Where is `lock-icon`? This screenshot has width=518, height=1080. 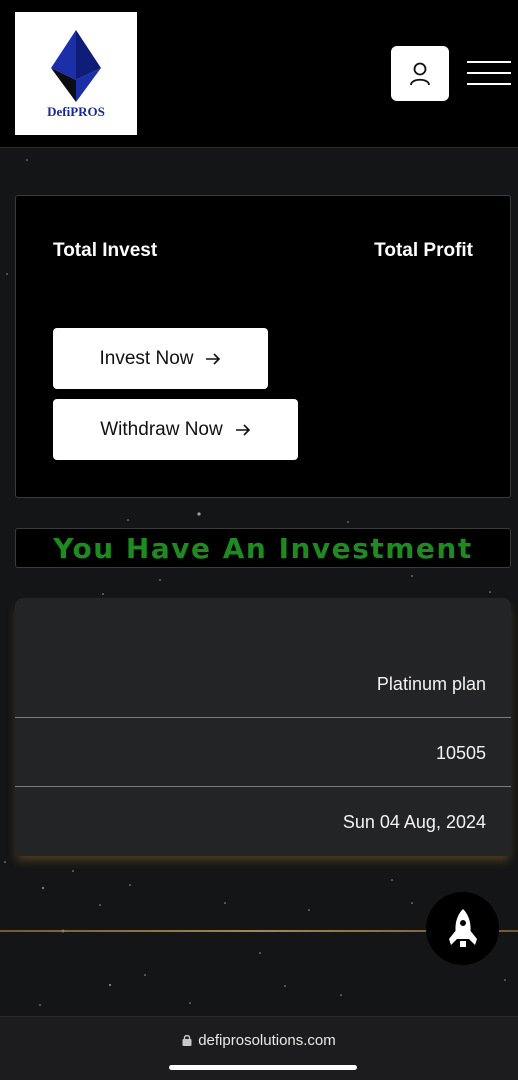 lock-icon is located at coordinates (187, 1040).